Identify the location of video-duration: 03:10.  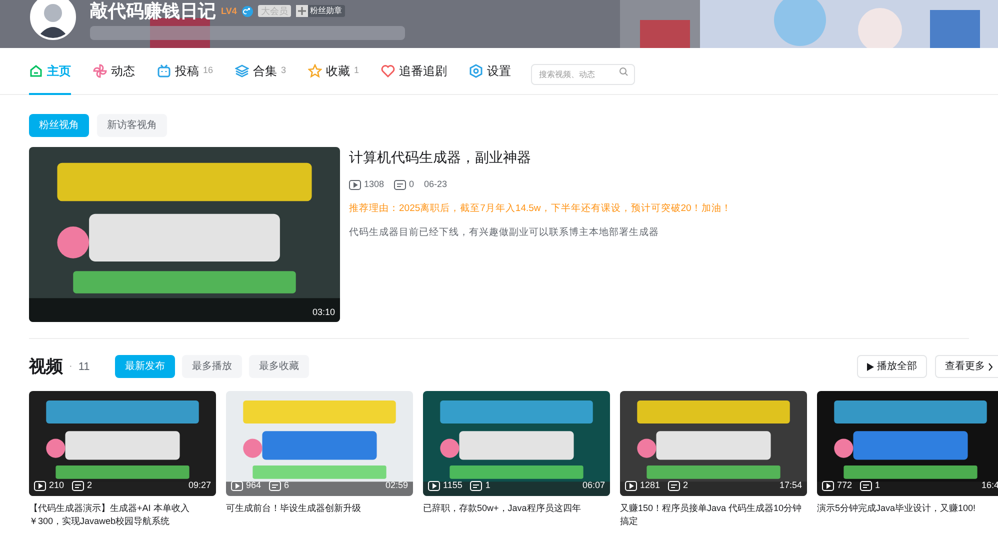
(323, 312).